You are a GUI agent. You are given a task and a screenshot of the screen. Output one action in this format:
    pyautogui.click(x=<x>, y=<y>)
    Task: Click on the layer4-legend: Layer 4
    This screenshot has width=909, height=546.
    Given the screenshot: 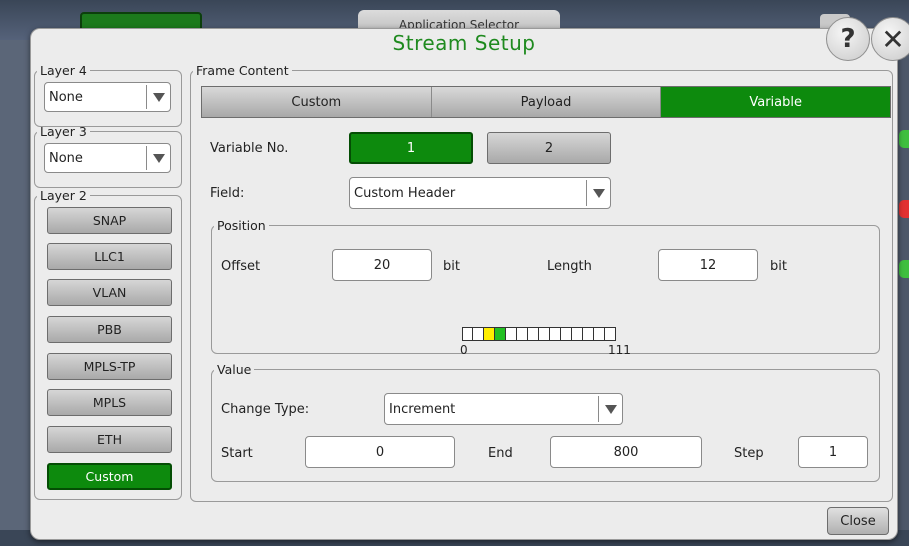 What is the action you would take?
    pyautogui.click(x=63, y=70)
    